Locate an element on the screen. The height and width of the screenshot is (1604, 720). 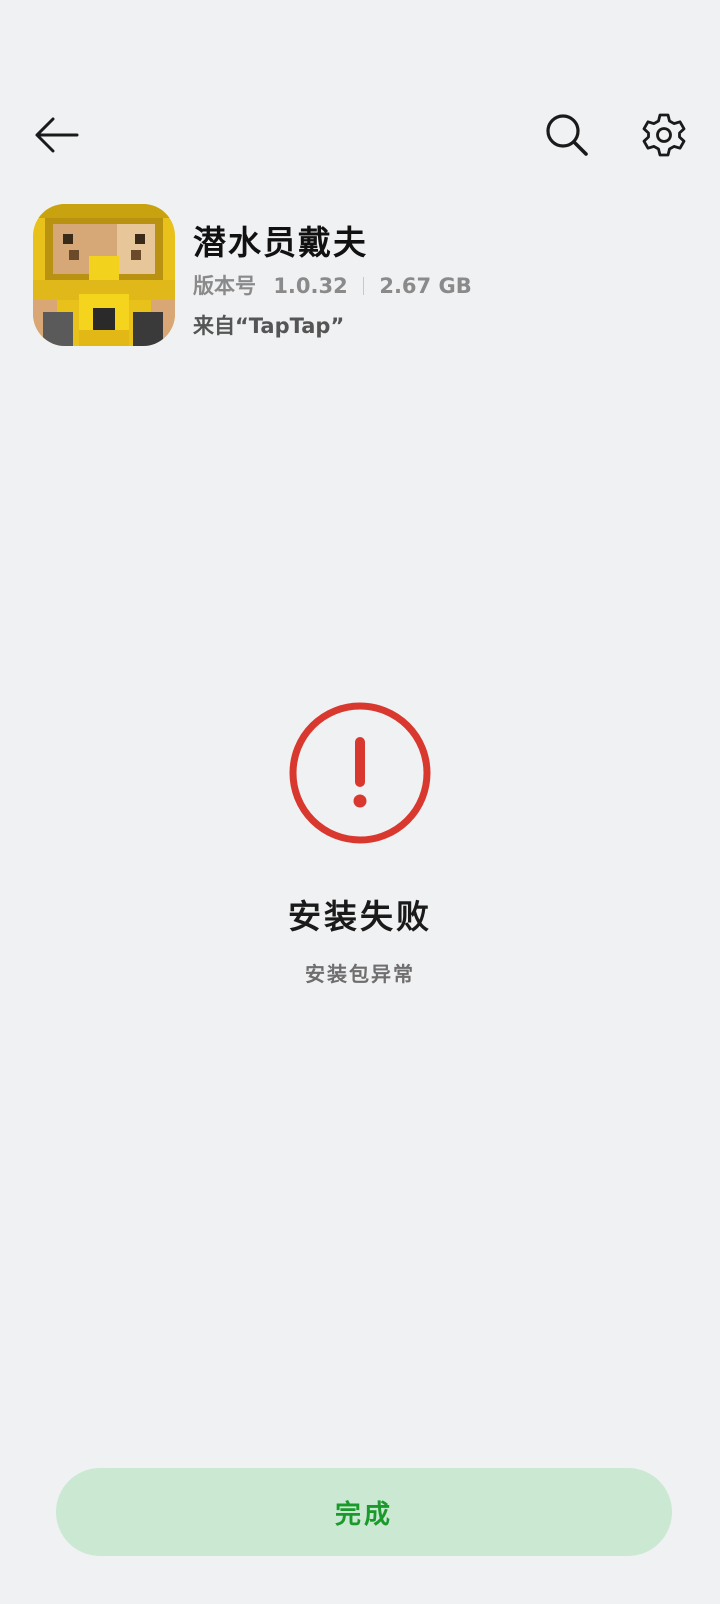
status-subtitle: 安装包异常 is located at coordinates (360, 974).